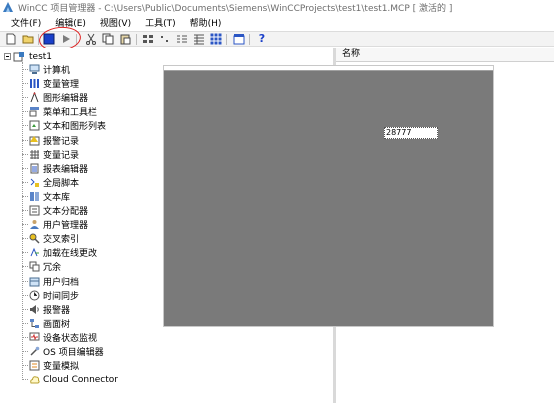  I want to click on graphics-designer-icon, so click(34, 97).